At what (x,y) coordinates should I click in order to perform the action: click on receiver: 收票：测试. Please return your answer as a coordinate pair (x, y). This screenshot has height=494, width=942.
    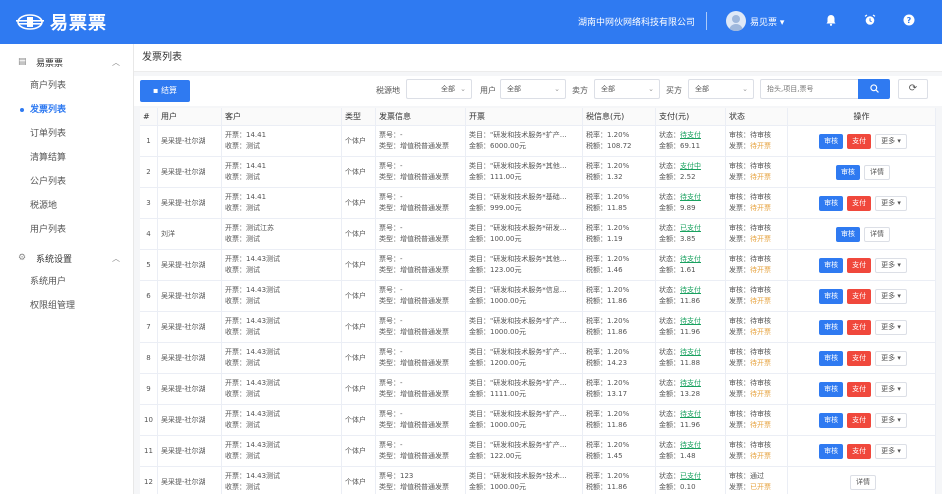
    Looking at the image, I should click on (242, 301).